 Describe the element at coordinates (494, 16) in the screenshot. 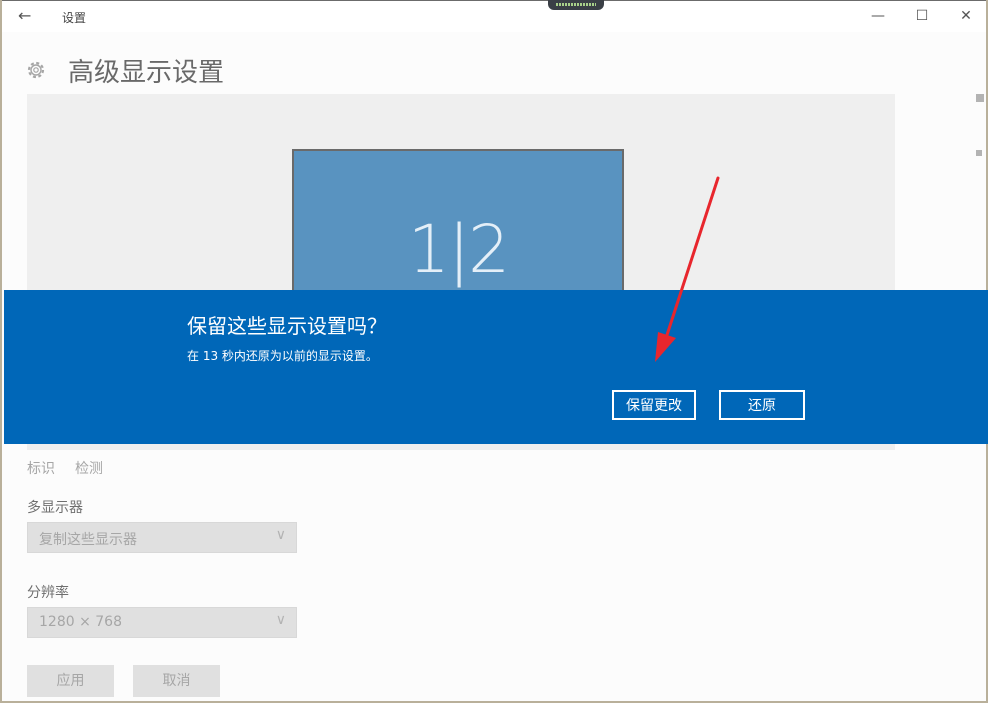

I see `title-bar: ← 设置 — ☐ ✕` at that location.